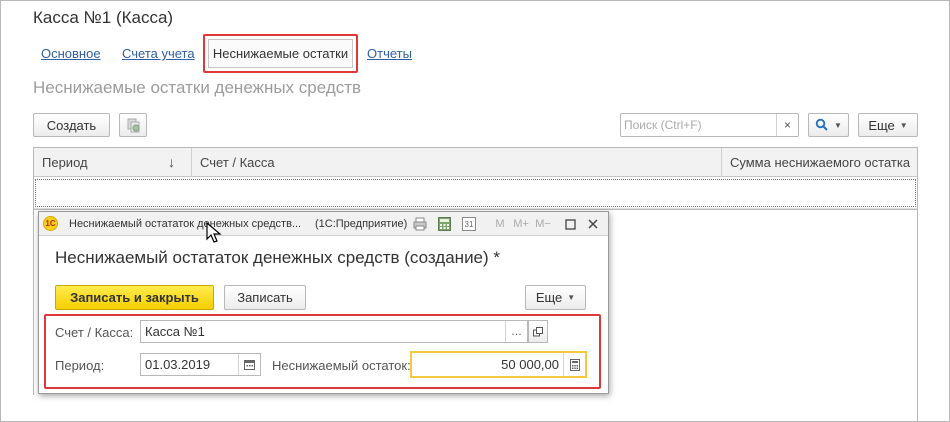  Describe the element at coordinates (237, 162) in the screenshot. I see `column-header-account: Счет / Касса` at that location.